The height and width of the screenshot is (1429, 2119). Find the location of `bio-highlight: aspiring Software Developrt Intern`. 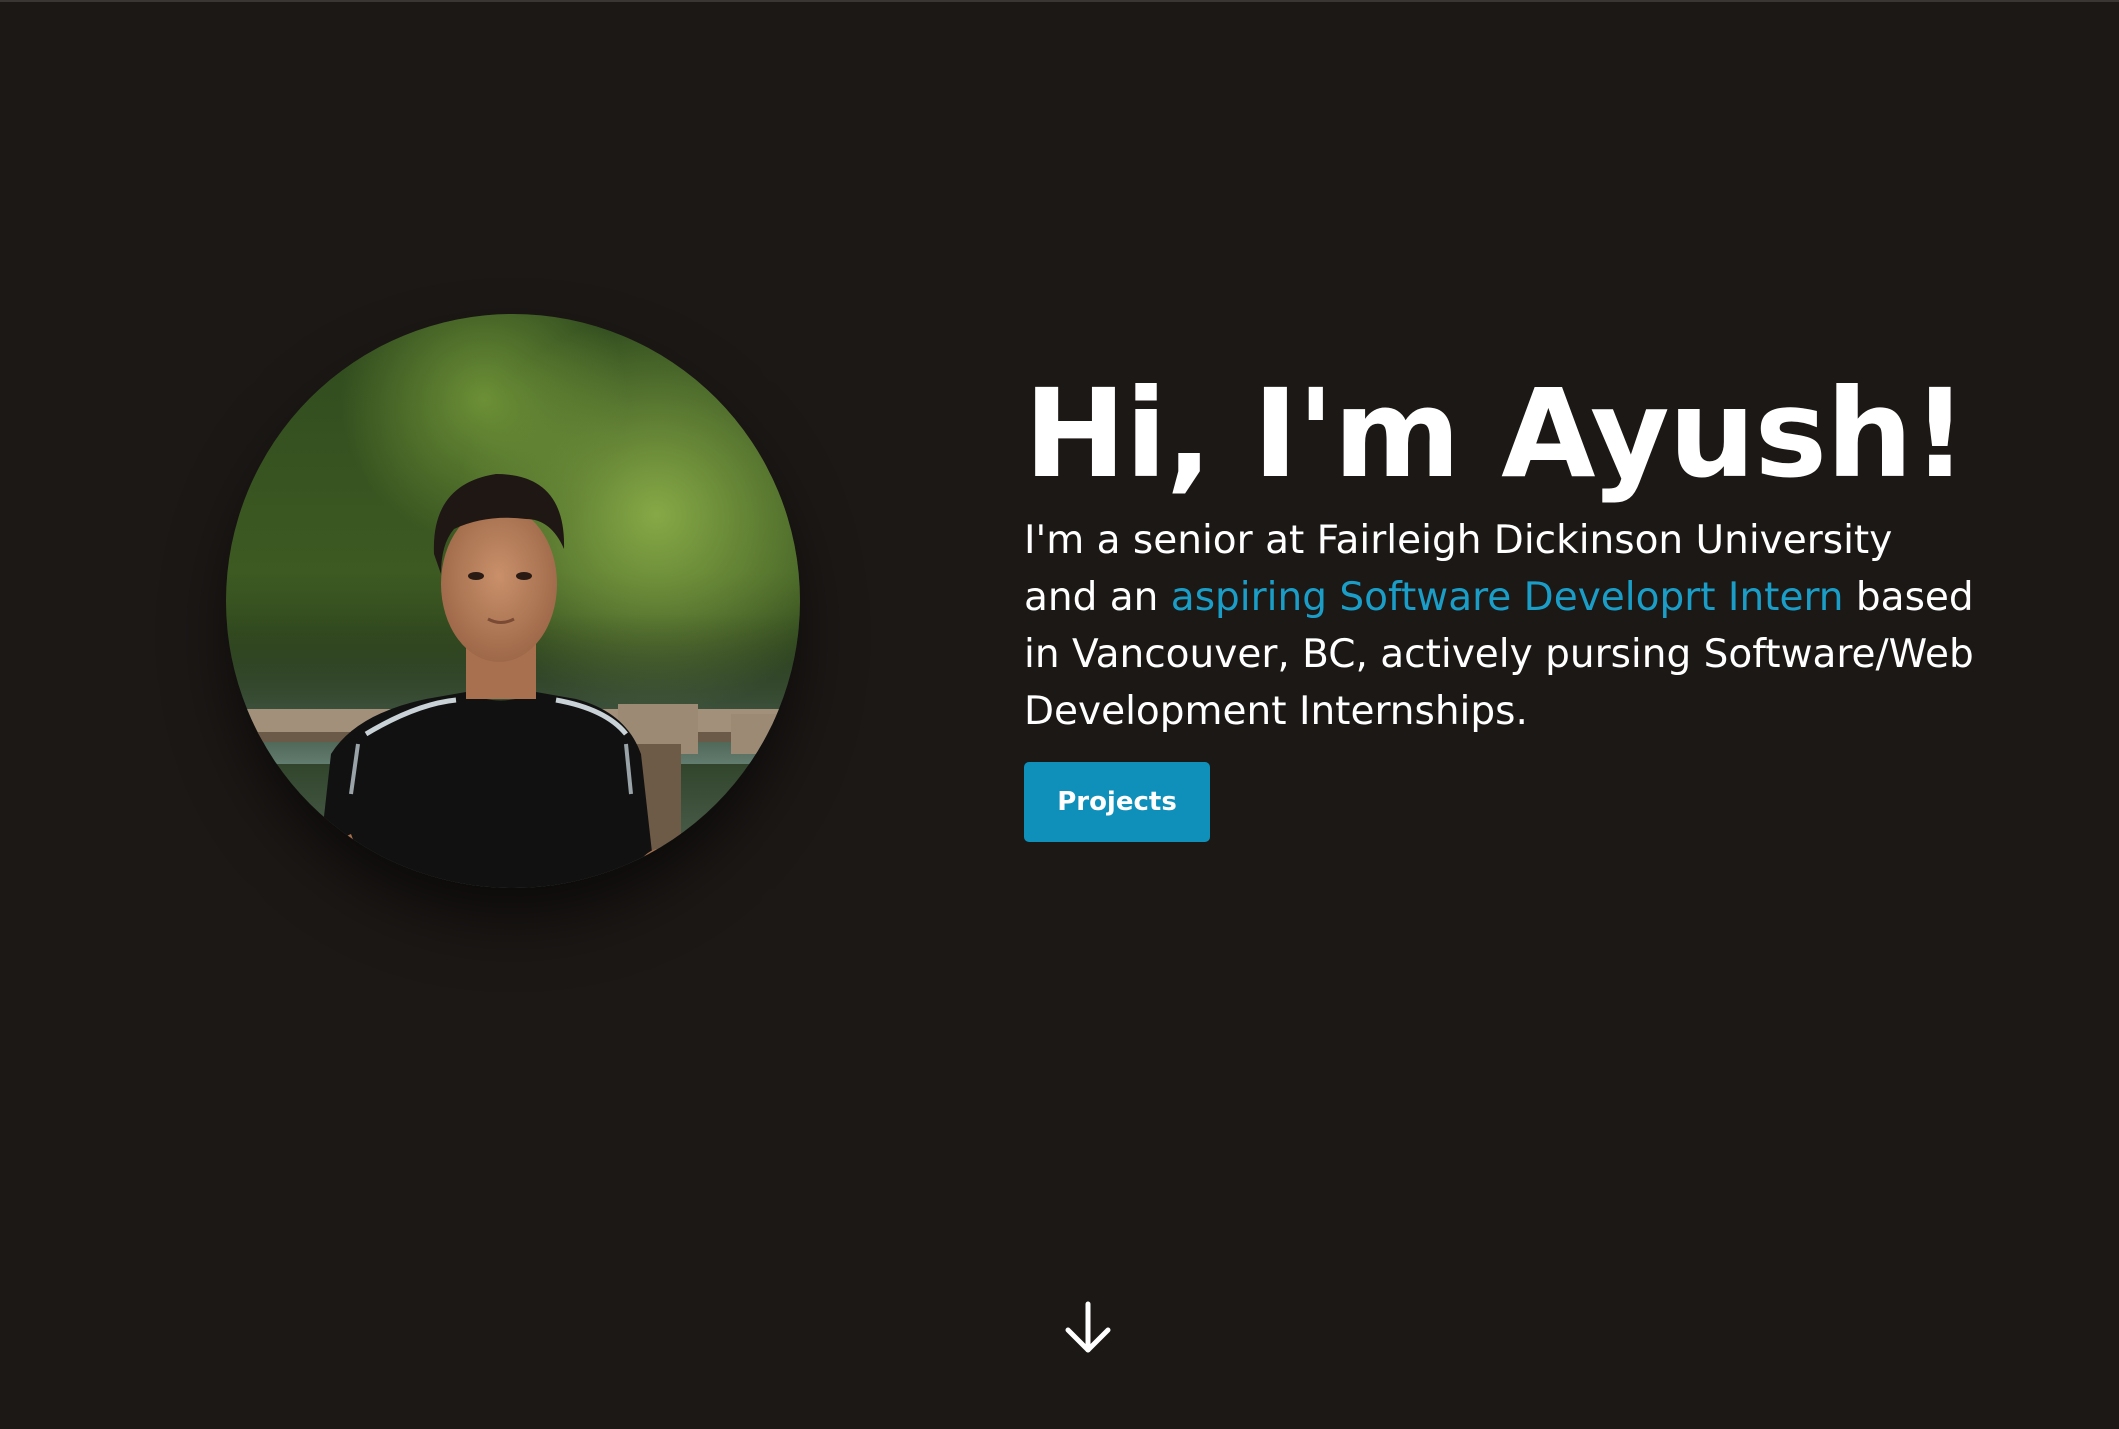

bio-highlight: aspiring Software Developrt Intern is located at coordinates (1507, 597).